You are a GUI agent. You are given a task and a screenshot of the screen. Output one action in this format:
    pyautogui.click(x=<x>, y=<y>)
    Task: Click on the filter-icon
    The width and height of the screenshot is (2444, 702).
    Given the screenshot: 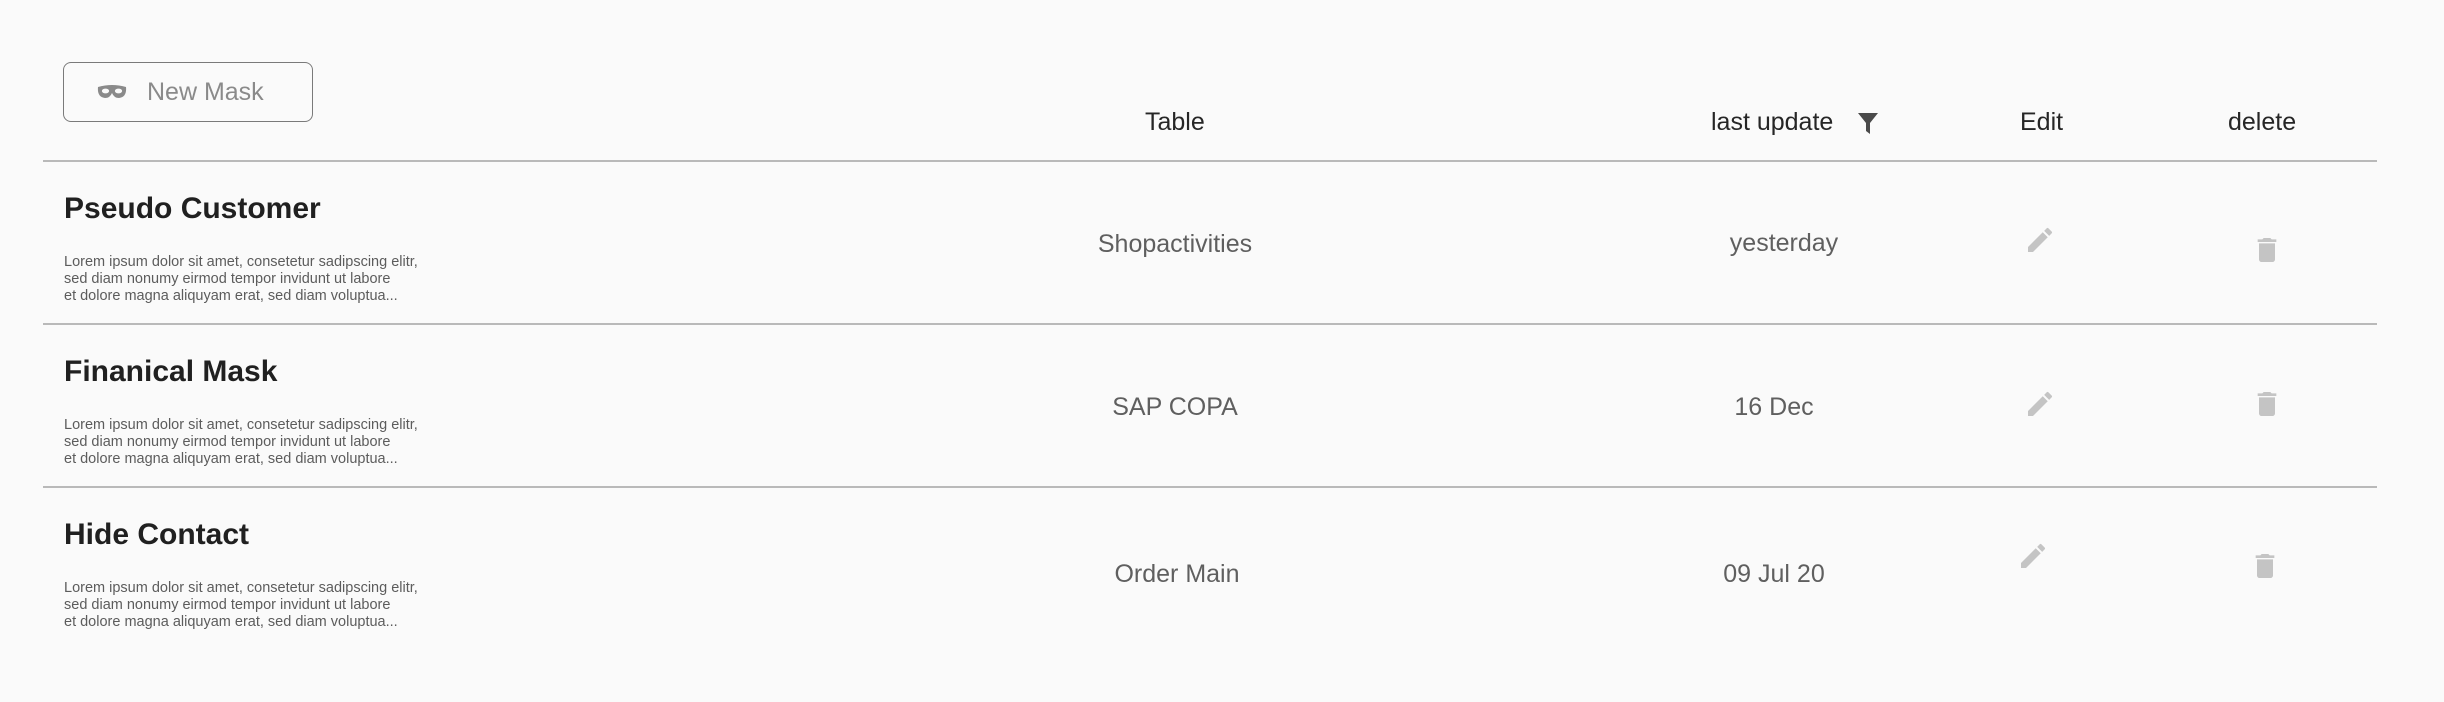 What is the action you would take?
    pyautogui.click(x=1868, y=124)
    